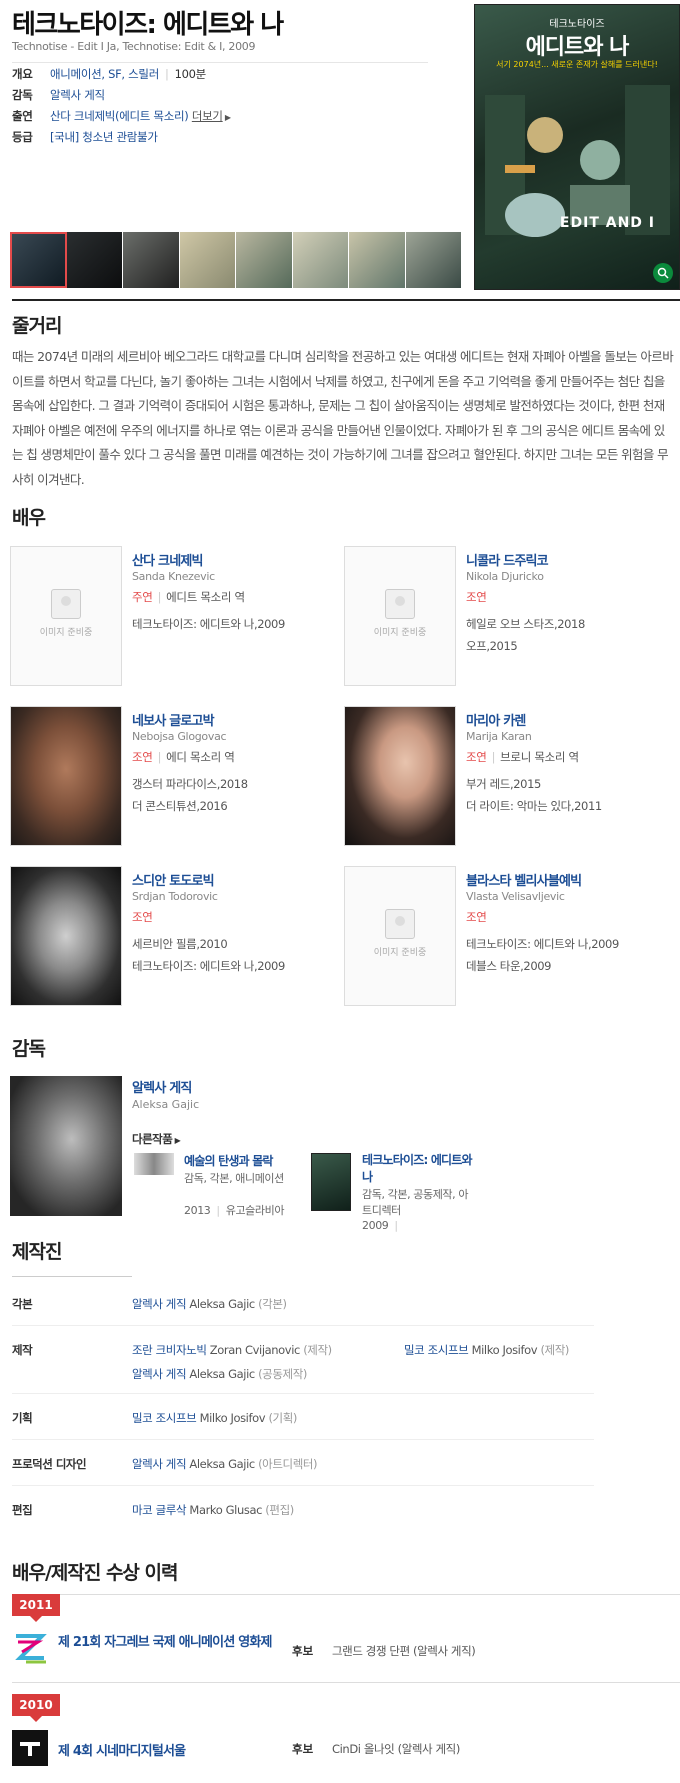 The image size is (680, 1783). Describe the element at coordinates (49, 1464) in the screenshot. I see `crew-label: 프로덕션 디자인` at that location.